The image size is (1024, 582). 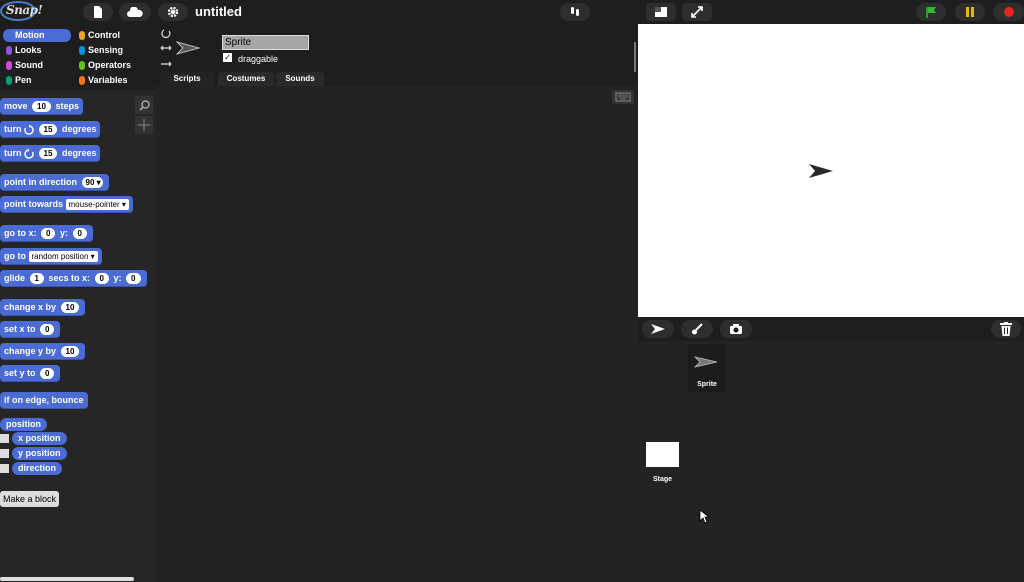 I want to click on snap-logo: Snap!, so click(x=21, y=12).